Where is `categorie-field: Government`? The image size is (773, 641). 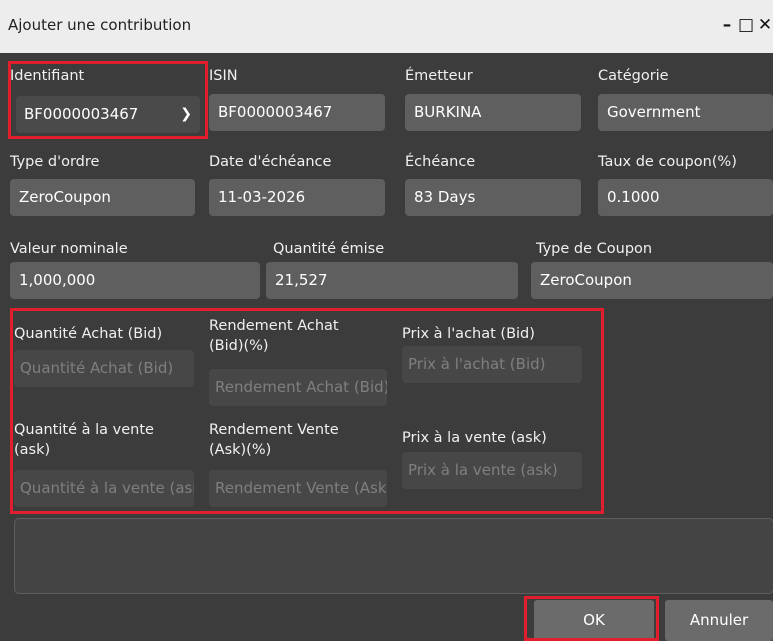 categorie-field: Government is located at coordinates (685, 112).